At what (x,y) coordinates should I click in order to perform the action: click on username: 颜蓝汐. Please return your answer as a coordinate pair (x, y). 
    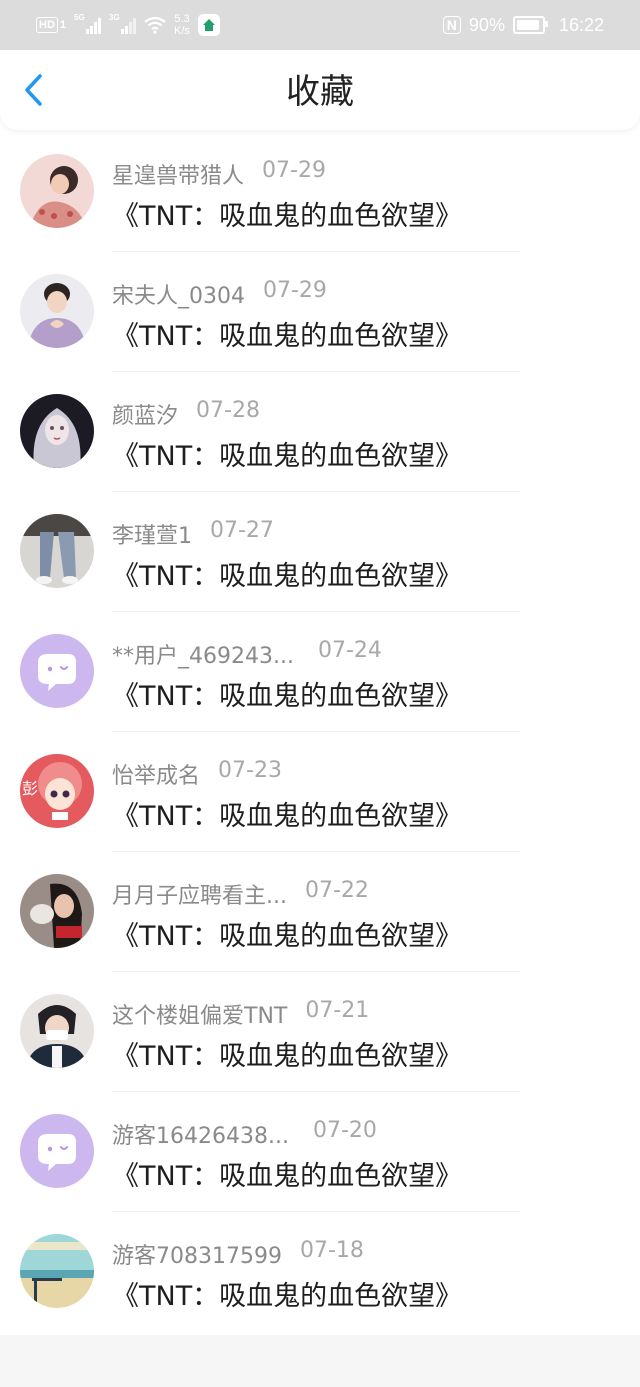
    Looking at the image, I should click on (145, 414).